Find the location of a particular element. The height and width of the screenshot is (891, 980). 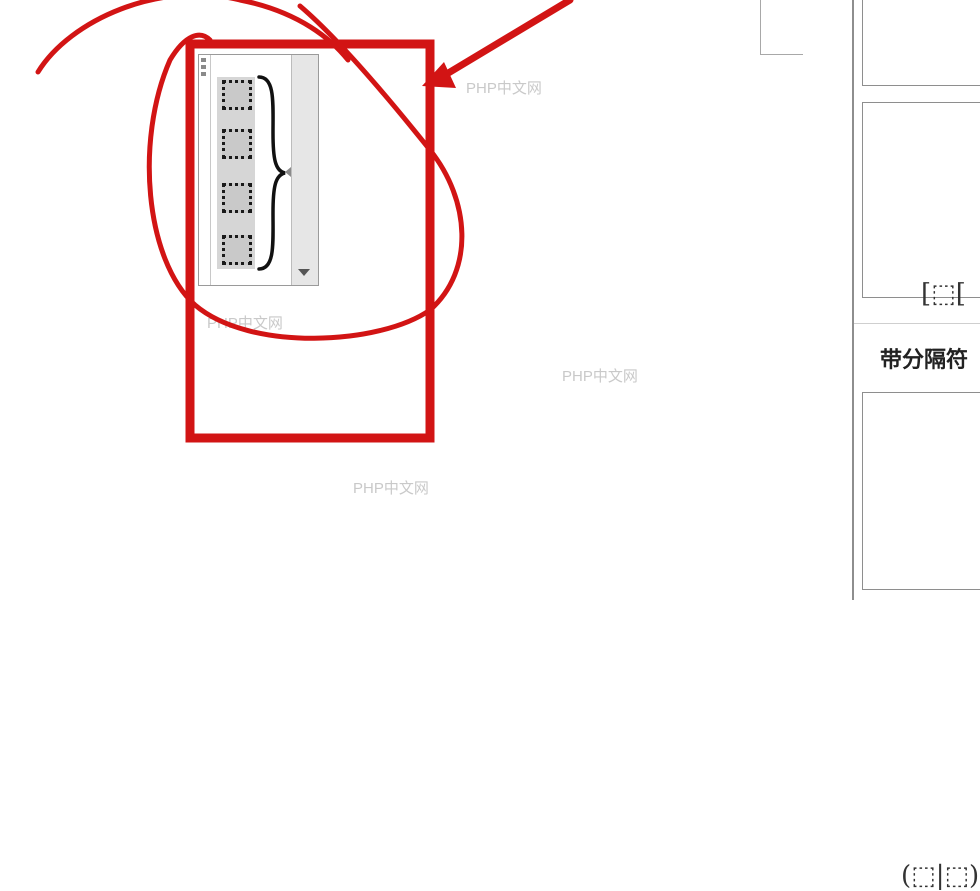

equation-options-bar is located at coordinates (301, 170).